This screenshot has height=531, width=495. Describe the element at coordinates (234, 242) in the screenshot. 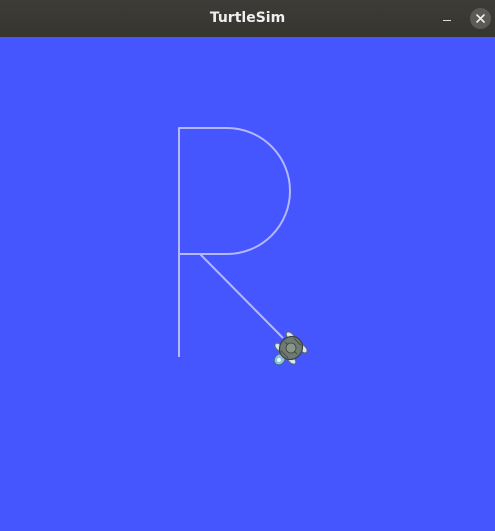

I see `pen-trail` at that location.